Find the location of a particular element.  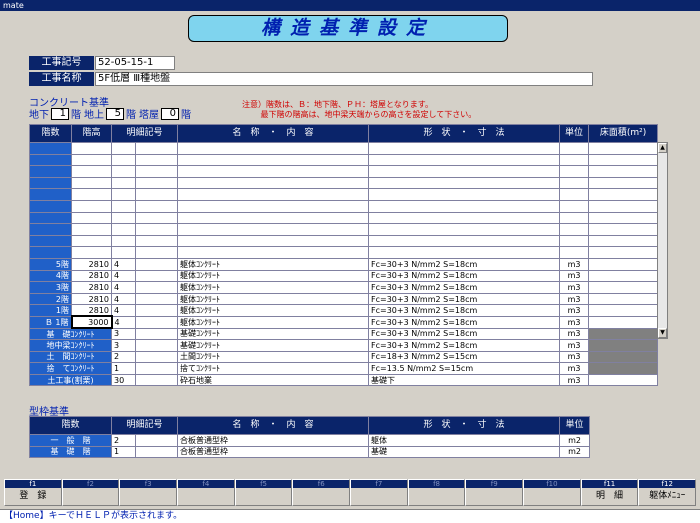

fkey-f9-button: f9 is located at coordinates (494, 492).